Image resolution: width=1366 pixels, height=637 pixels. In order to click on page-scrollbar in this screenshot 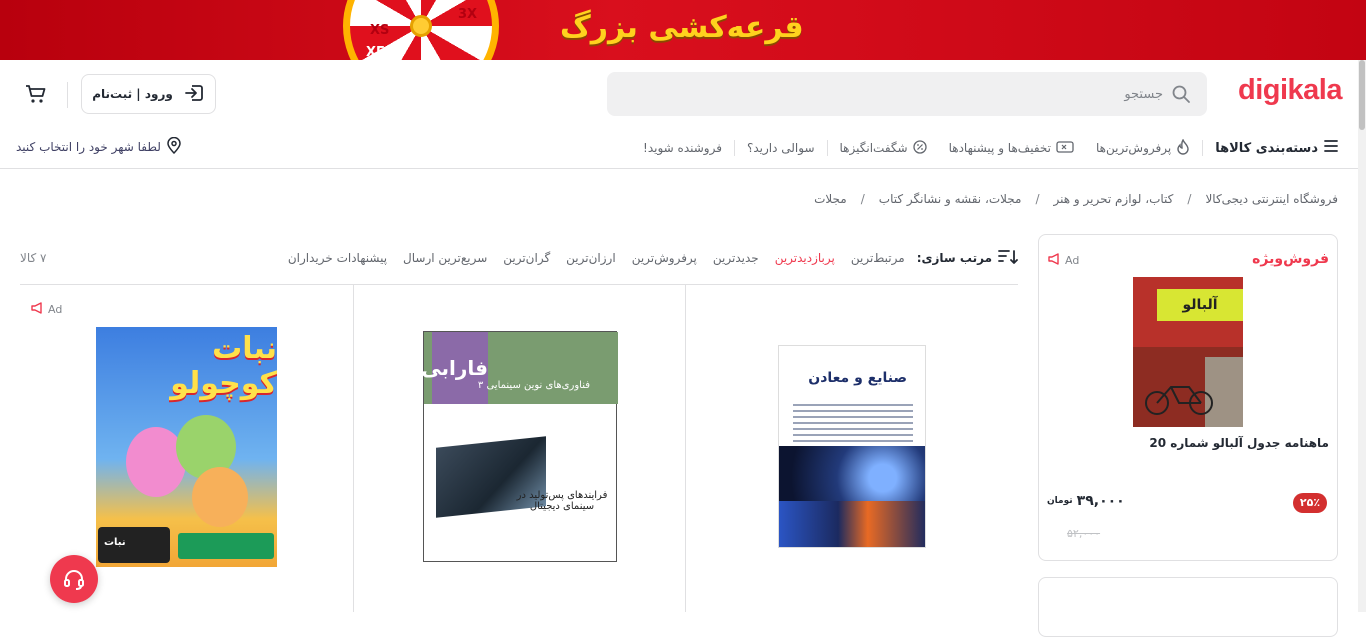, I will do `click(1362, 336)`.